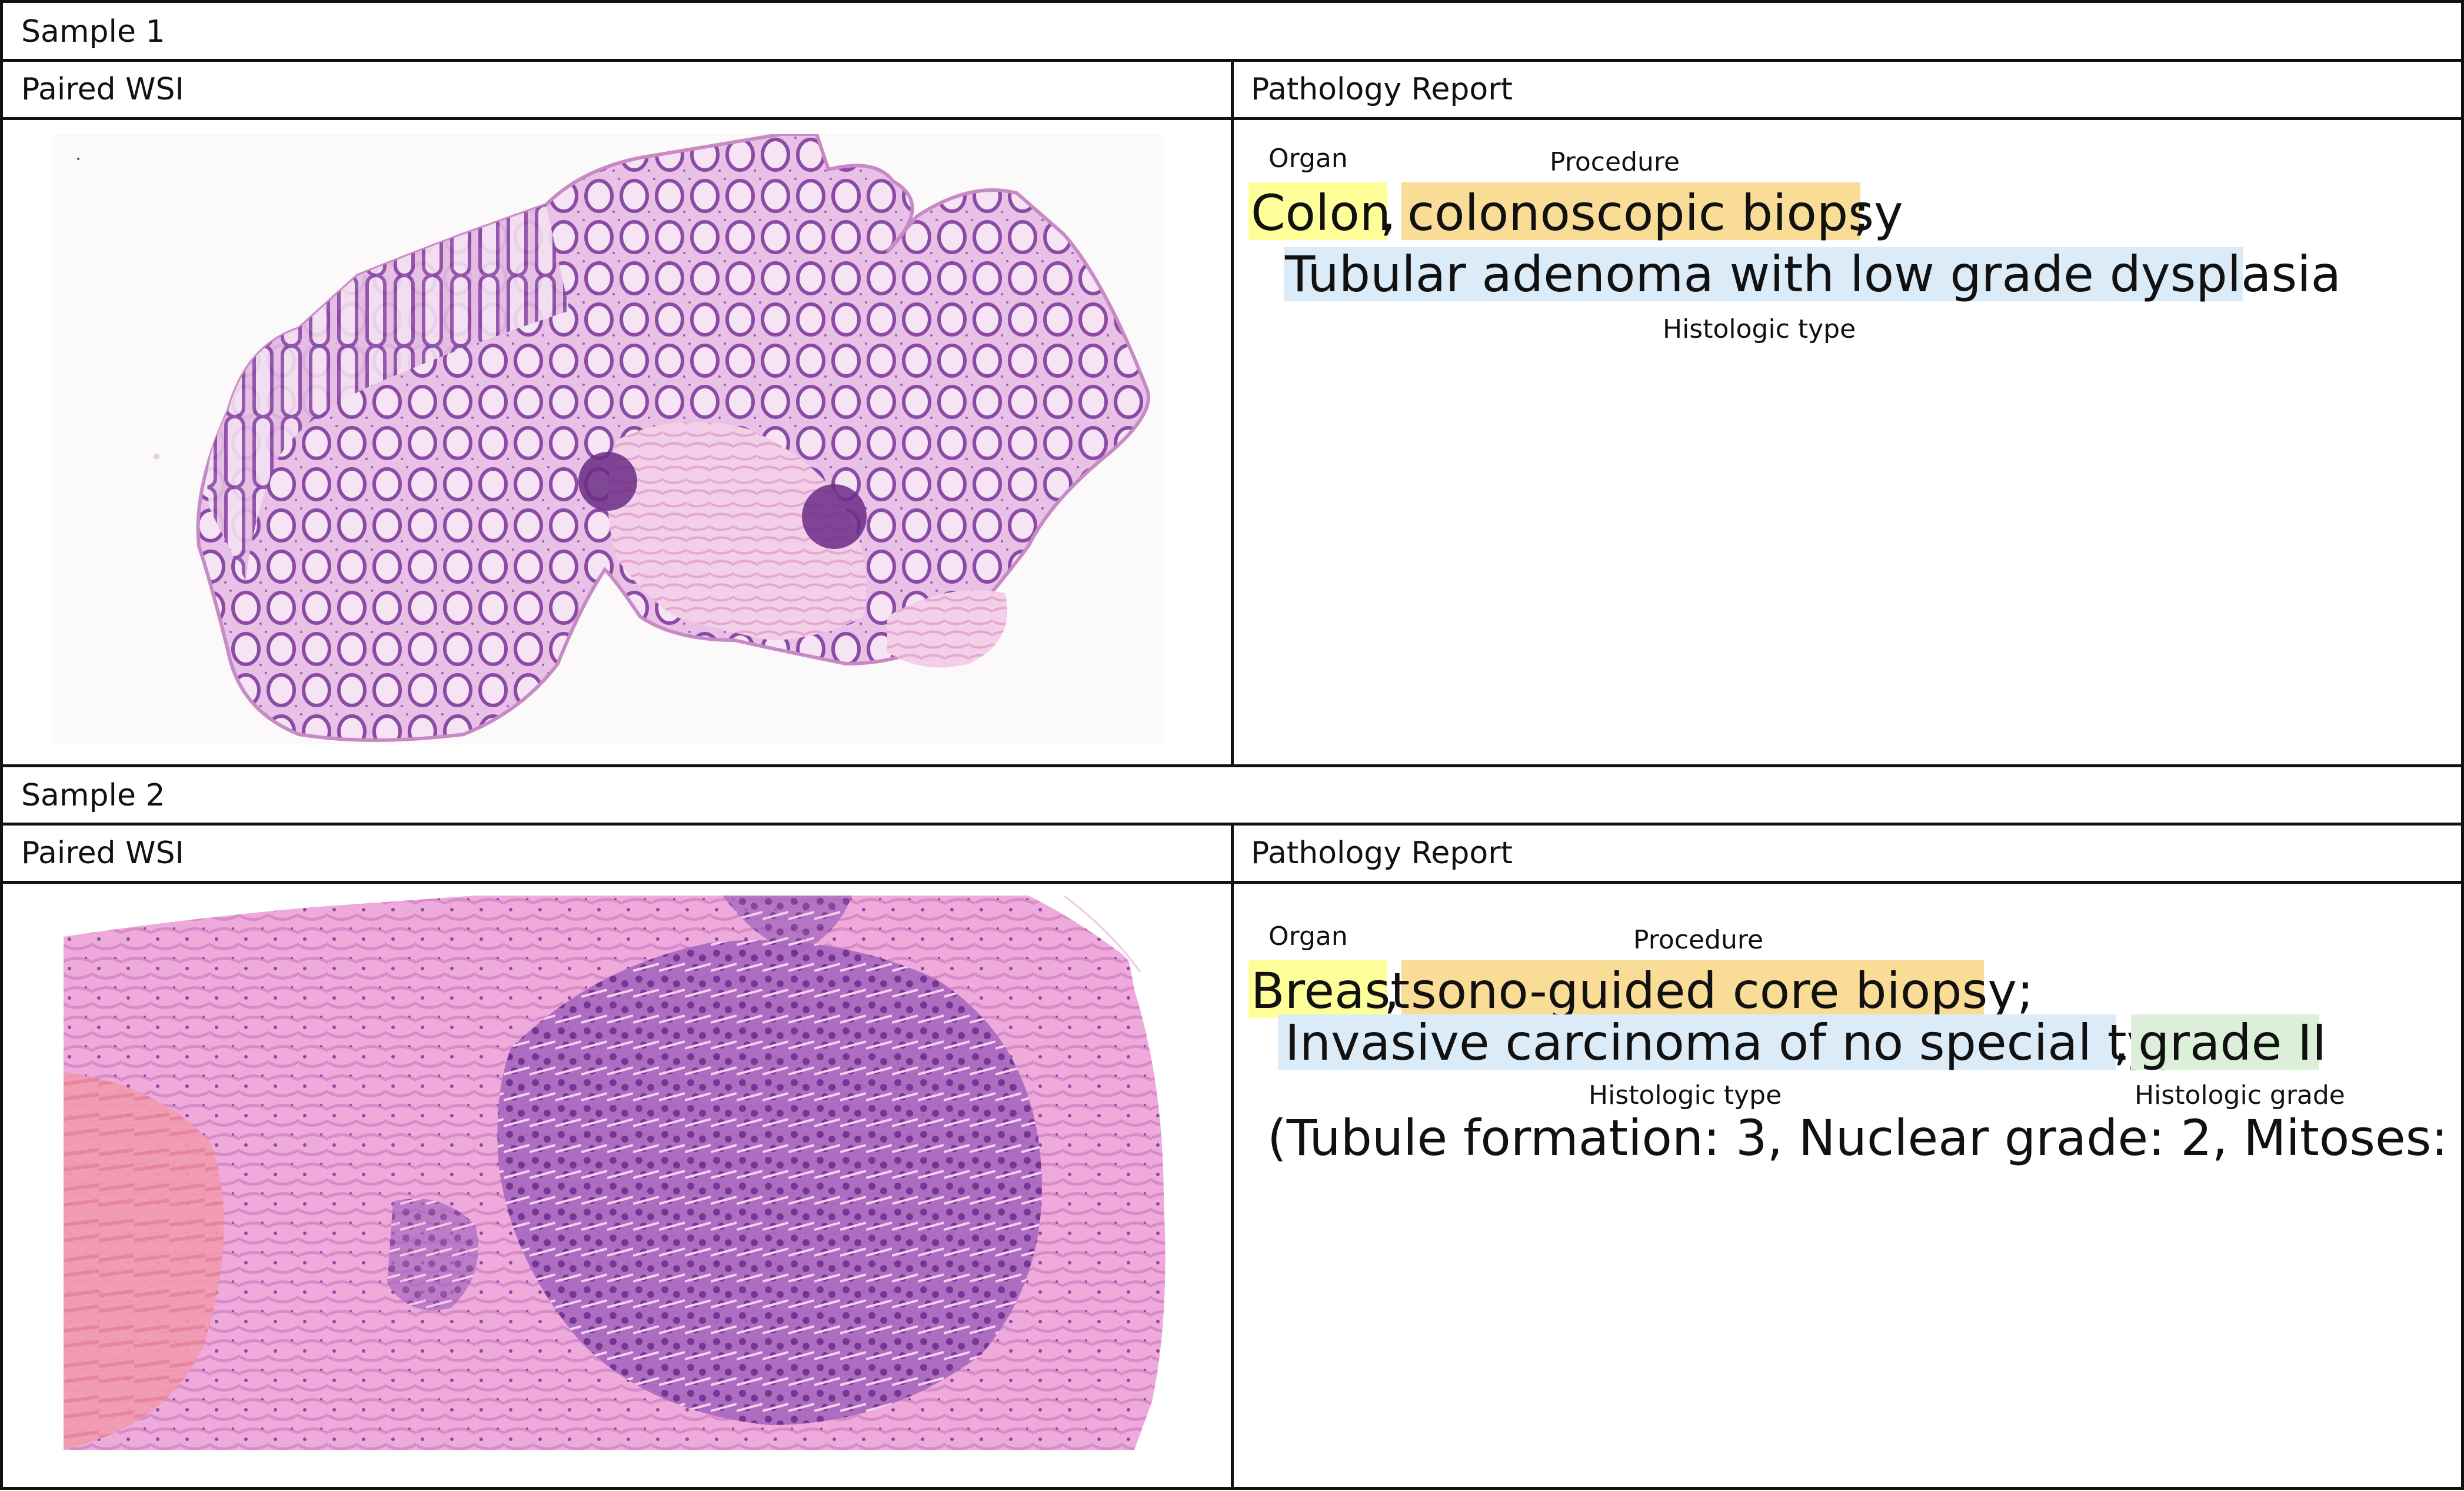 This screenshot has width=2464, height=1491. Describe the element at coordinates (2232, 1042) in the screenshot. I see `histologic-grade-text: grade II` at that location.